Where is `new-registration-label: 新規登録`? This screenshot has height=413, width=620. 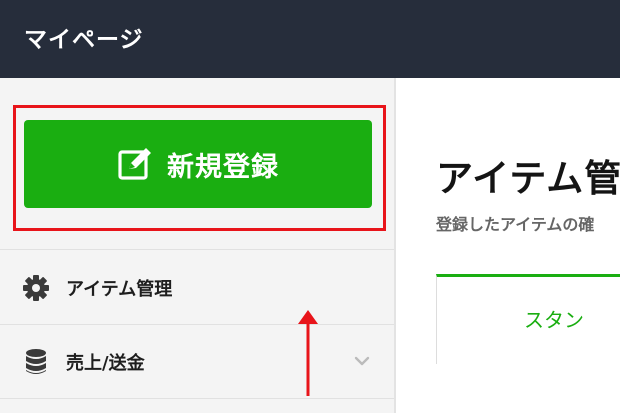
new-registration-label: 新規登録 is located at coordinates (223, 167).